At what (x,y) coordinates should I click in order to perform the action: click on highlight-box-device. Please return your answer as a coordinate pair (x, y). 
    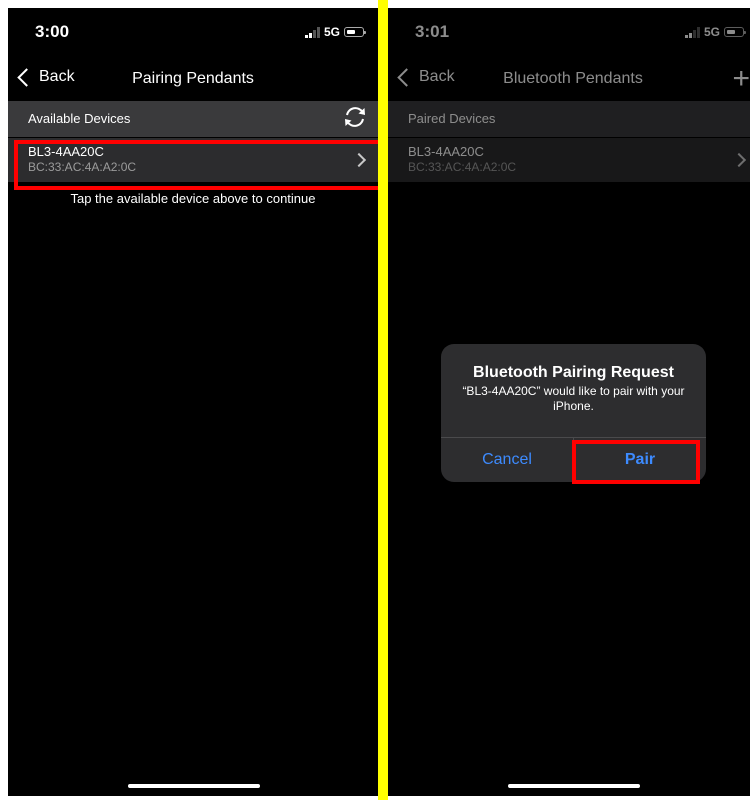
    Looking at the image, I should click on (196, 165).